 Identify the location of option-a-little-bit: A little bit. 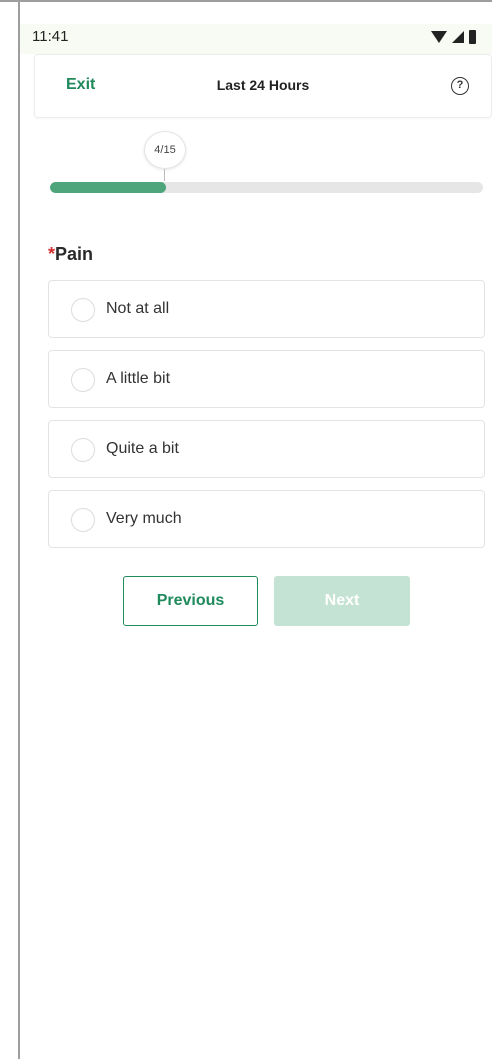
(266, 379).